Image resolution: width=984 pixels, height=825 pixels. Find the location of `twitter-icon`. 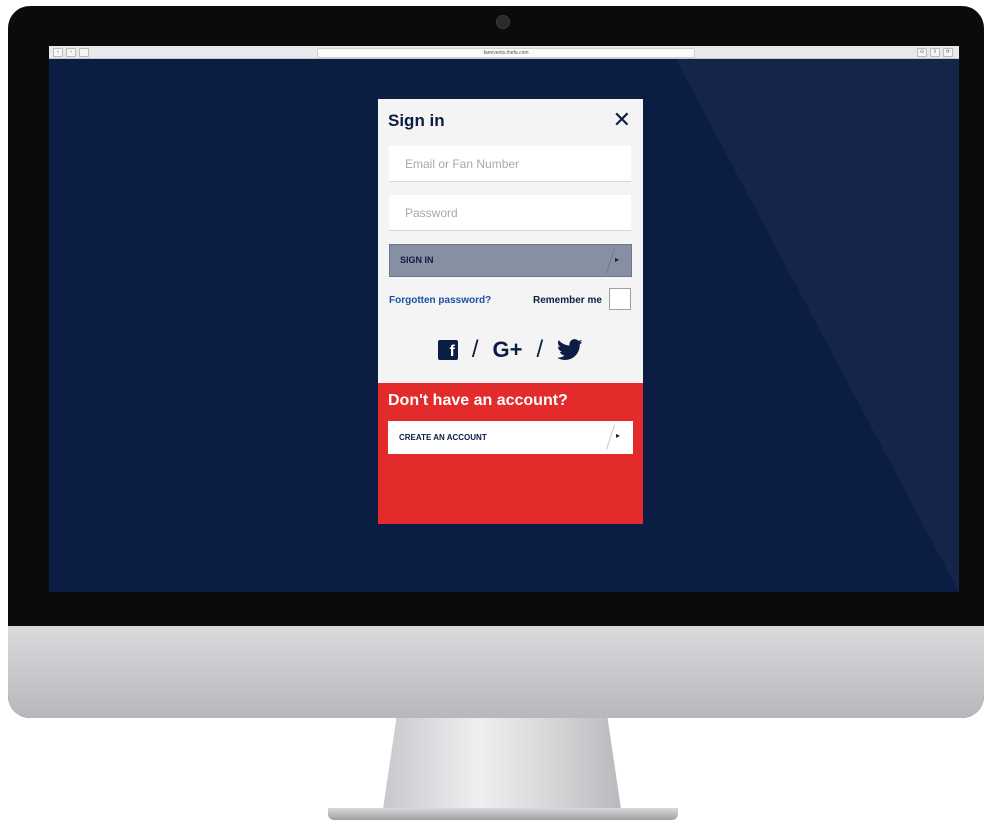

twitter-icon is located at coordinates (570, 350).